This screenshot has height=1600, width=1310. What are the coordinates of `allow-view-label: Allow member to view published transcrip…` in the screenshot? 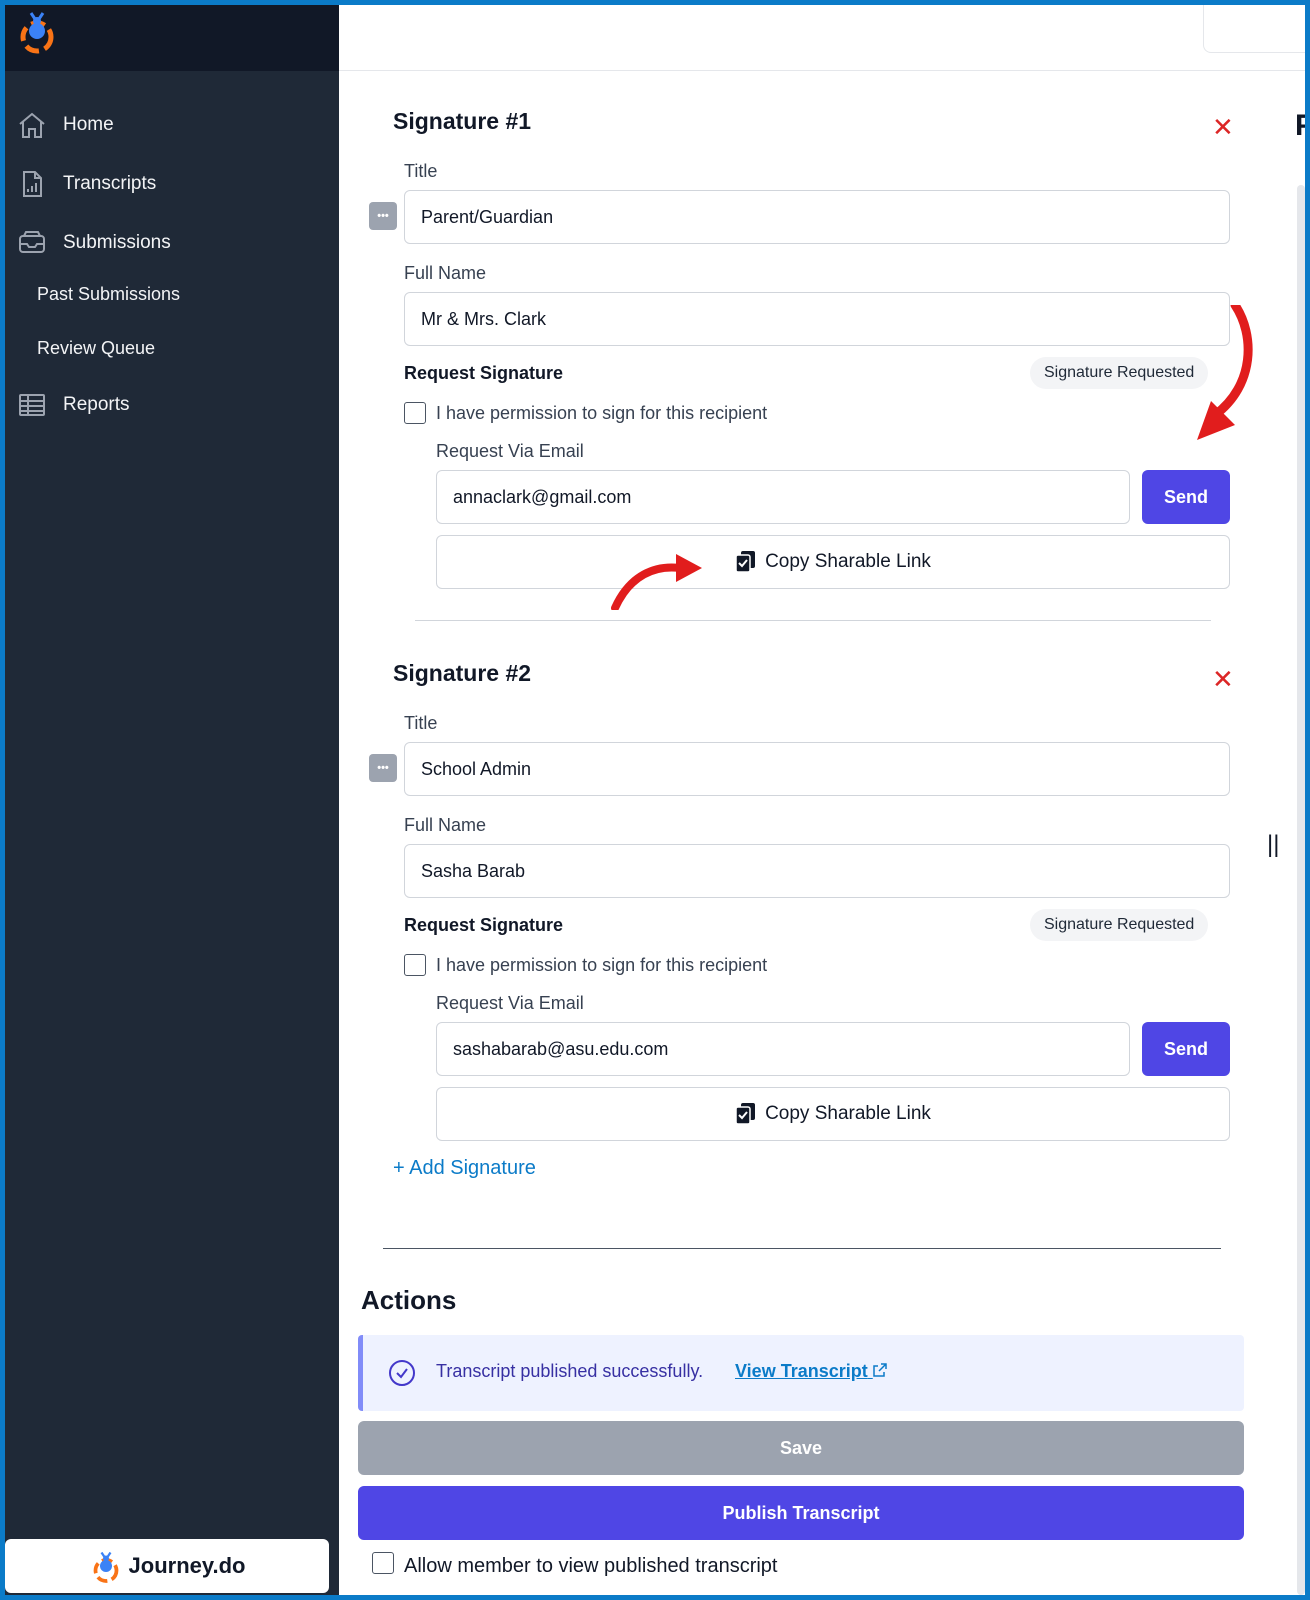 It's located at (591, 1566).